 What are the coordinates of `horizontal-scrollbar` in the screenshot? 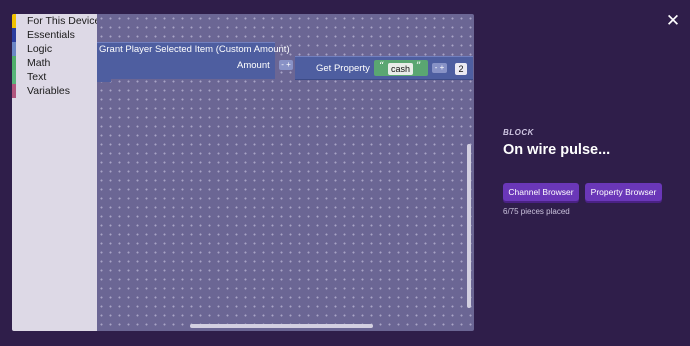 It's located at (281, 326).